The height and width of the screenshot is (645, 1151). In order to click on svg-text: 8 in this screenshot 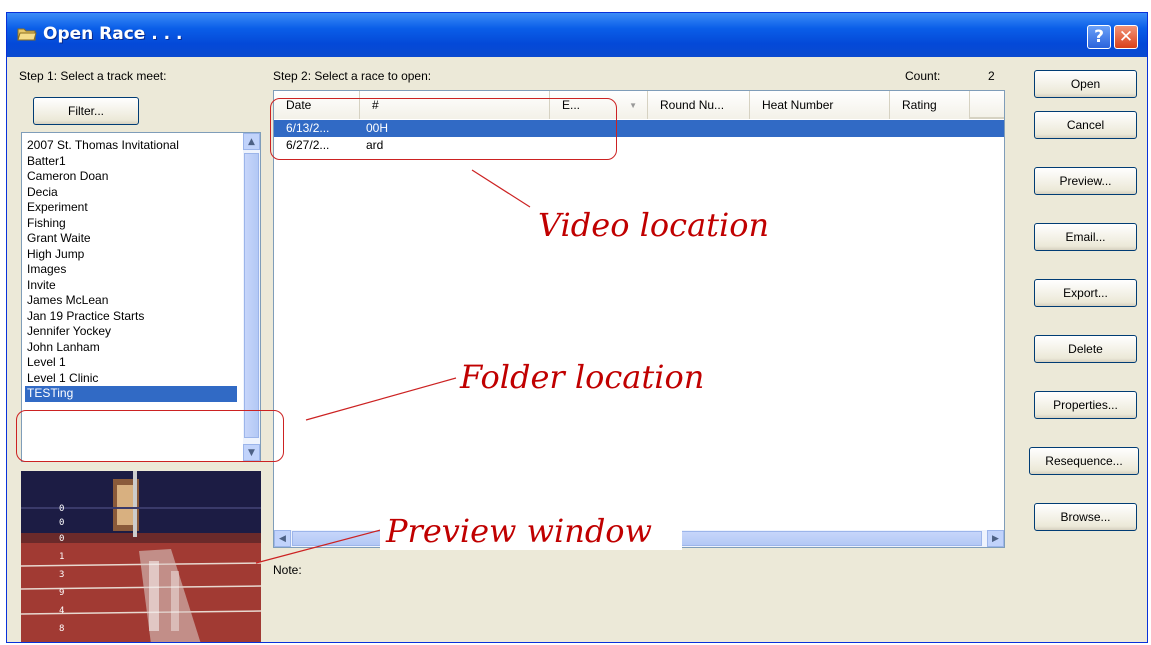, I will do `click(61, 629)`.